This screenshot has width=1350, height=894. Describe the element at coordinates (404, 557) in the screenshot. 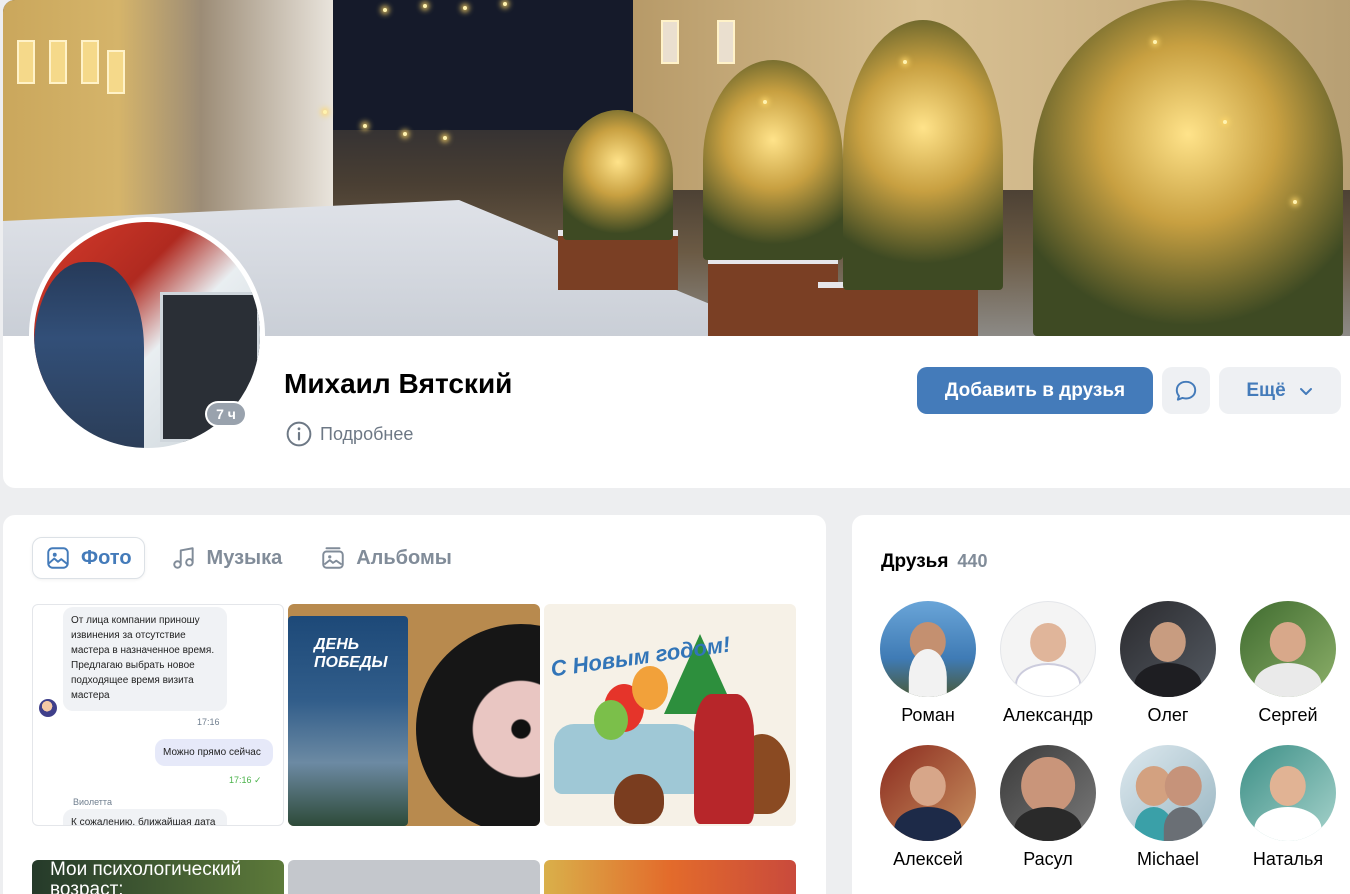

I see `tab-albums-label: Альбомы` at that location.